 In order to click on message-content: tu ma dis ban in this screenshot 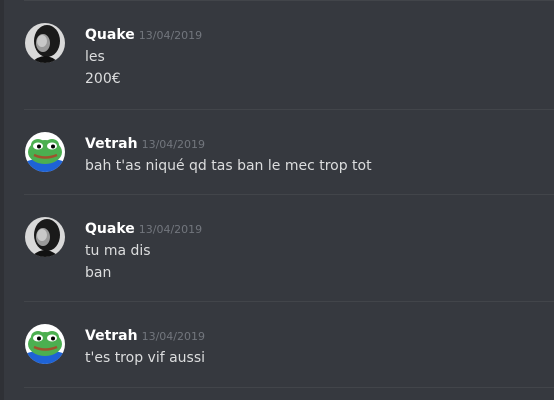, I will do `click(118, 262)`.